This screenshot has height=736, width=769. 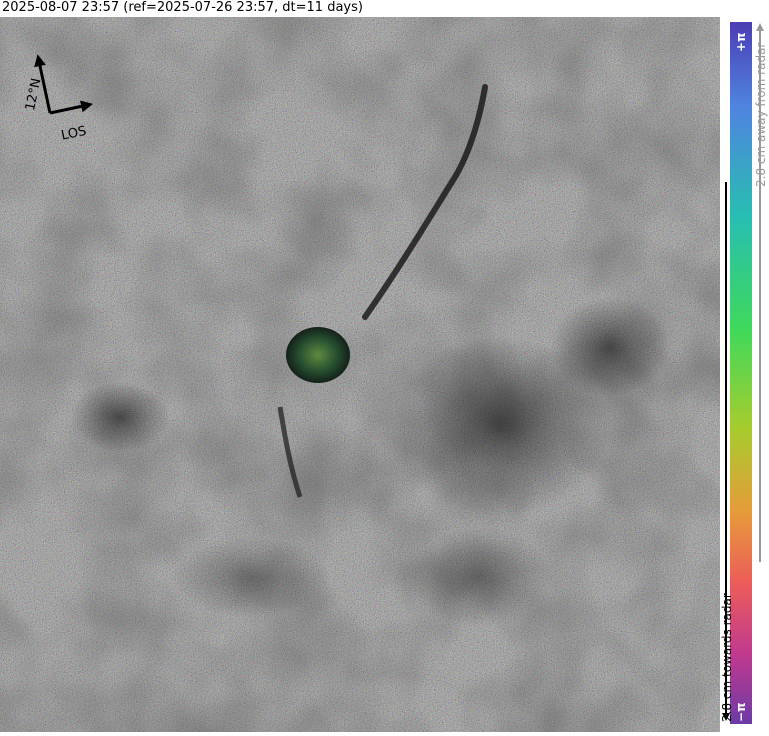 I want to click on orientation-indicator: 12°N LOS, so click(x=58, y=97).